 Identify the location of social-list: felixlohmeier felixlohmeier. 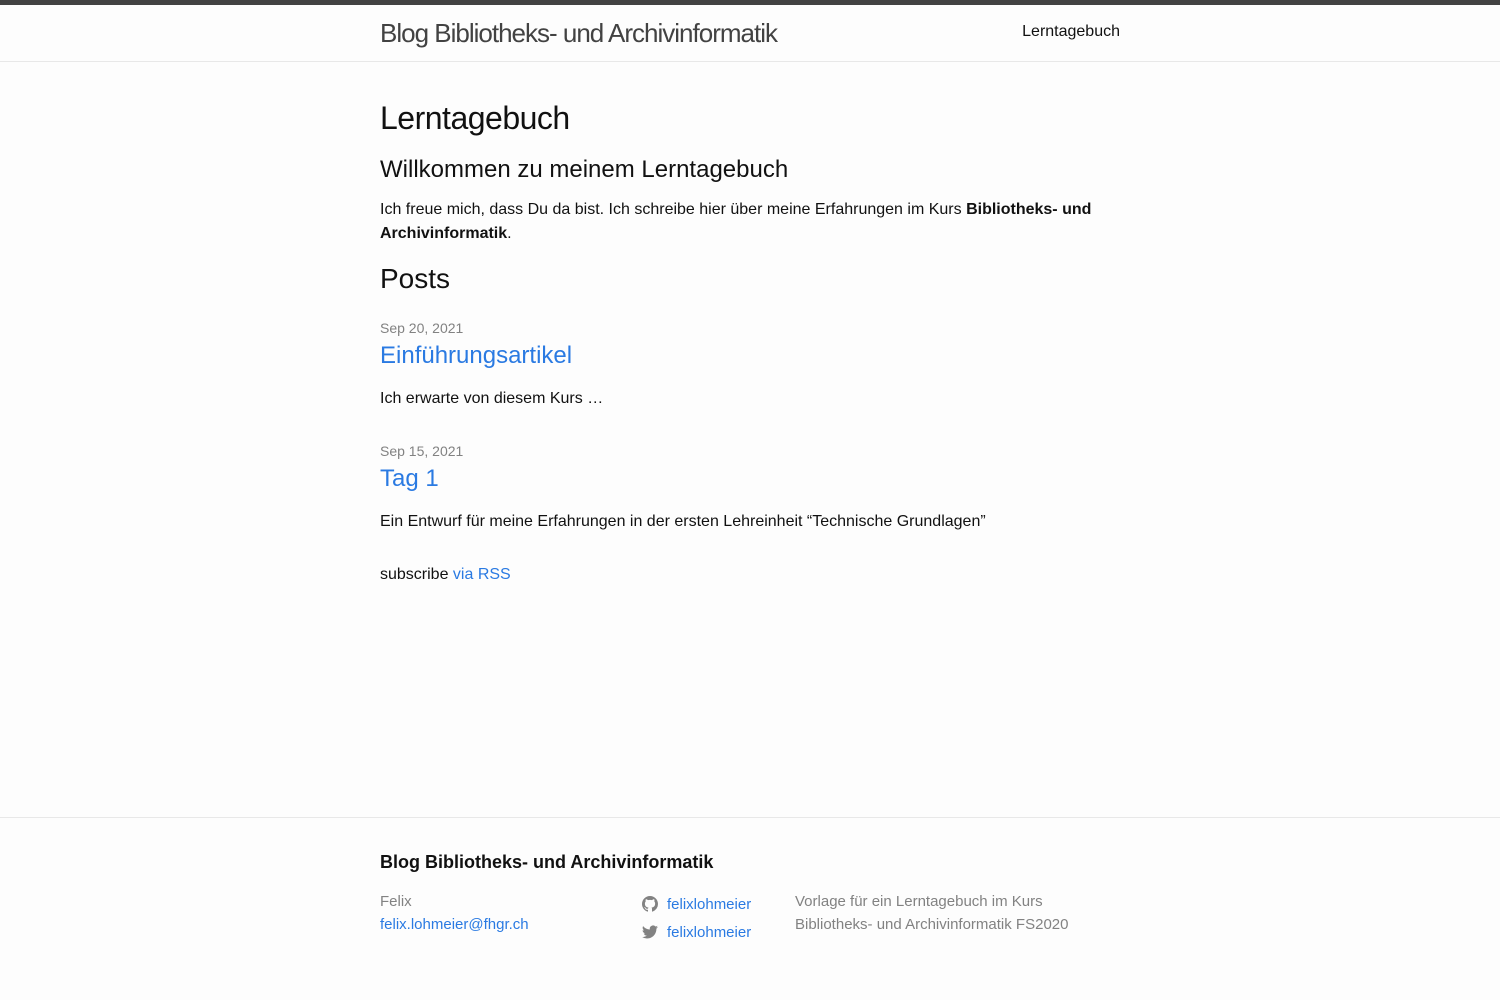
(718, 918).